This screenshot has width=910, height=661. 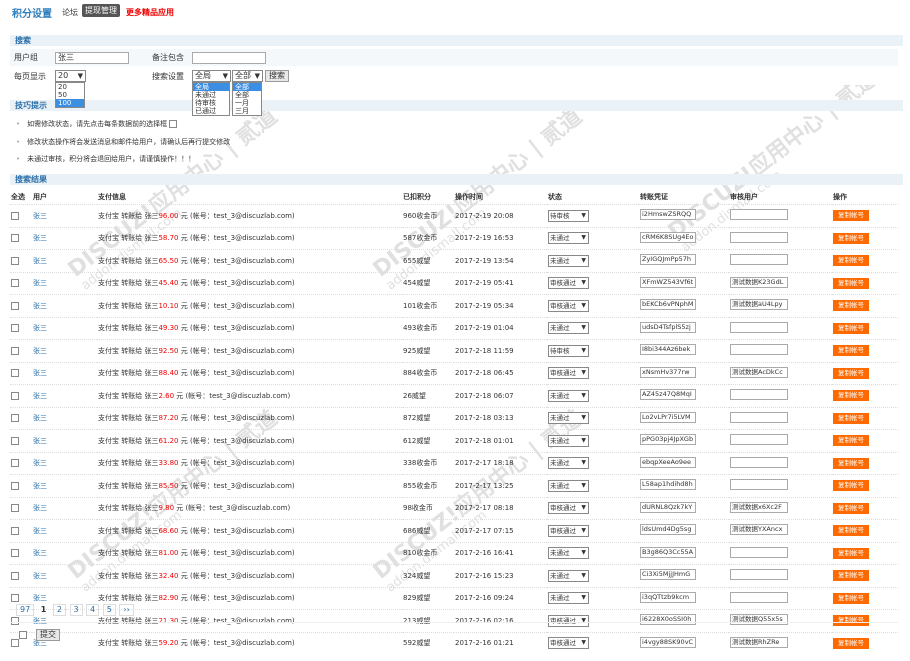 I want to click on time-option: 一月, so click(x=247, y=103).